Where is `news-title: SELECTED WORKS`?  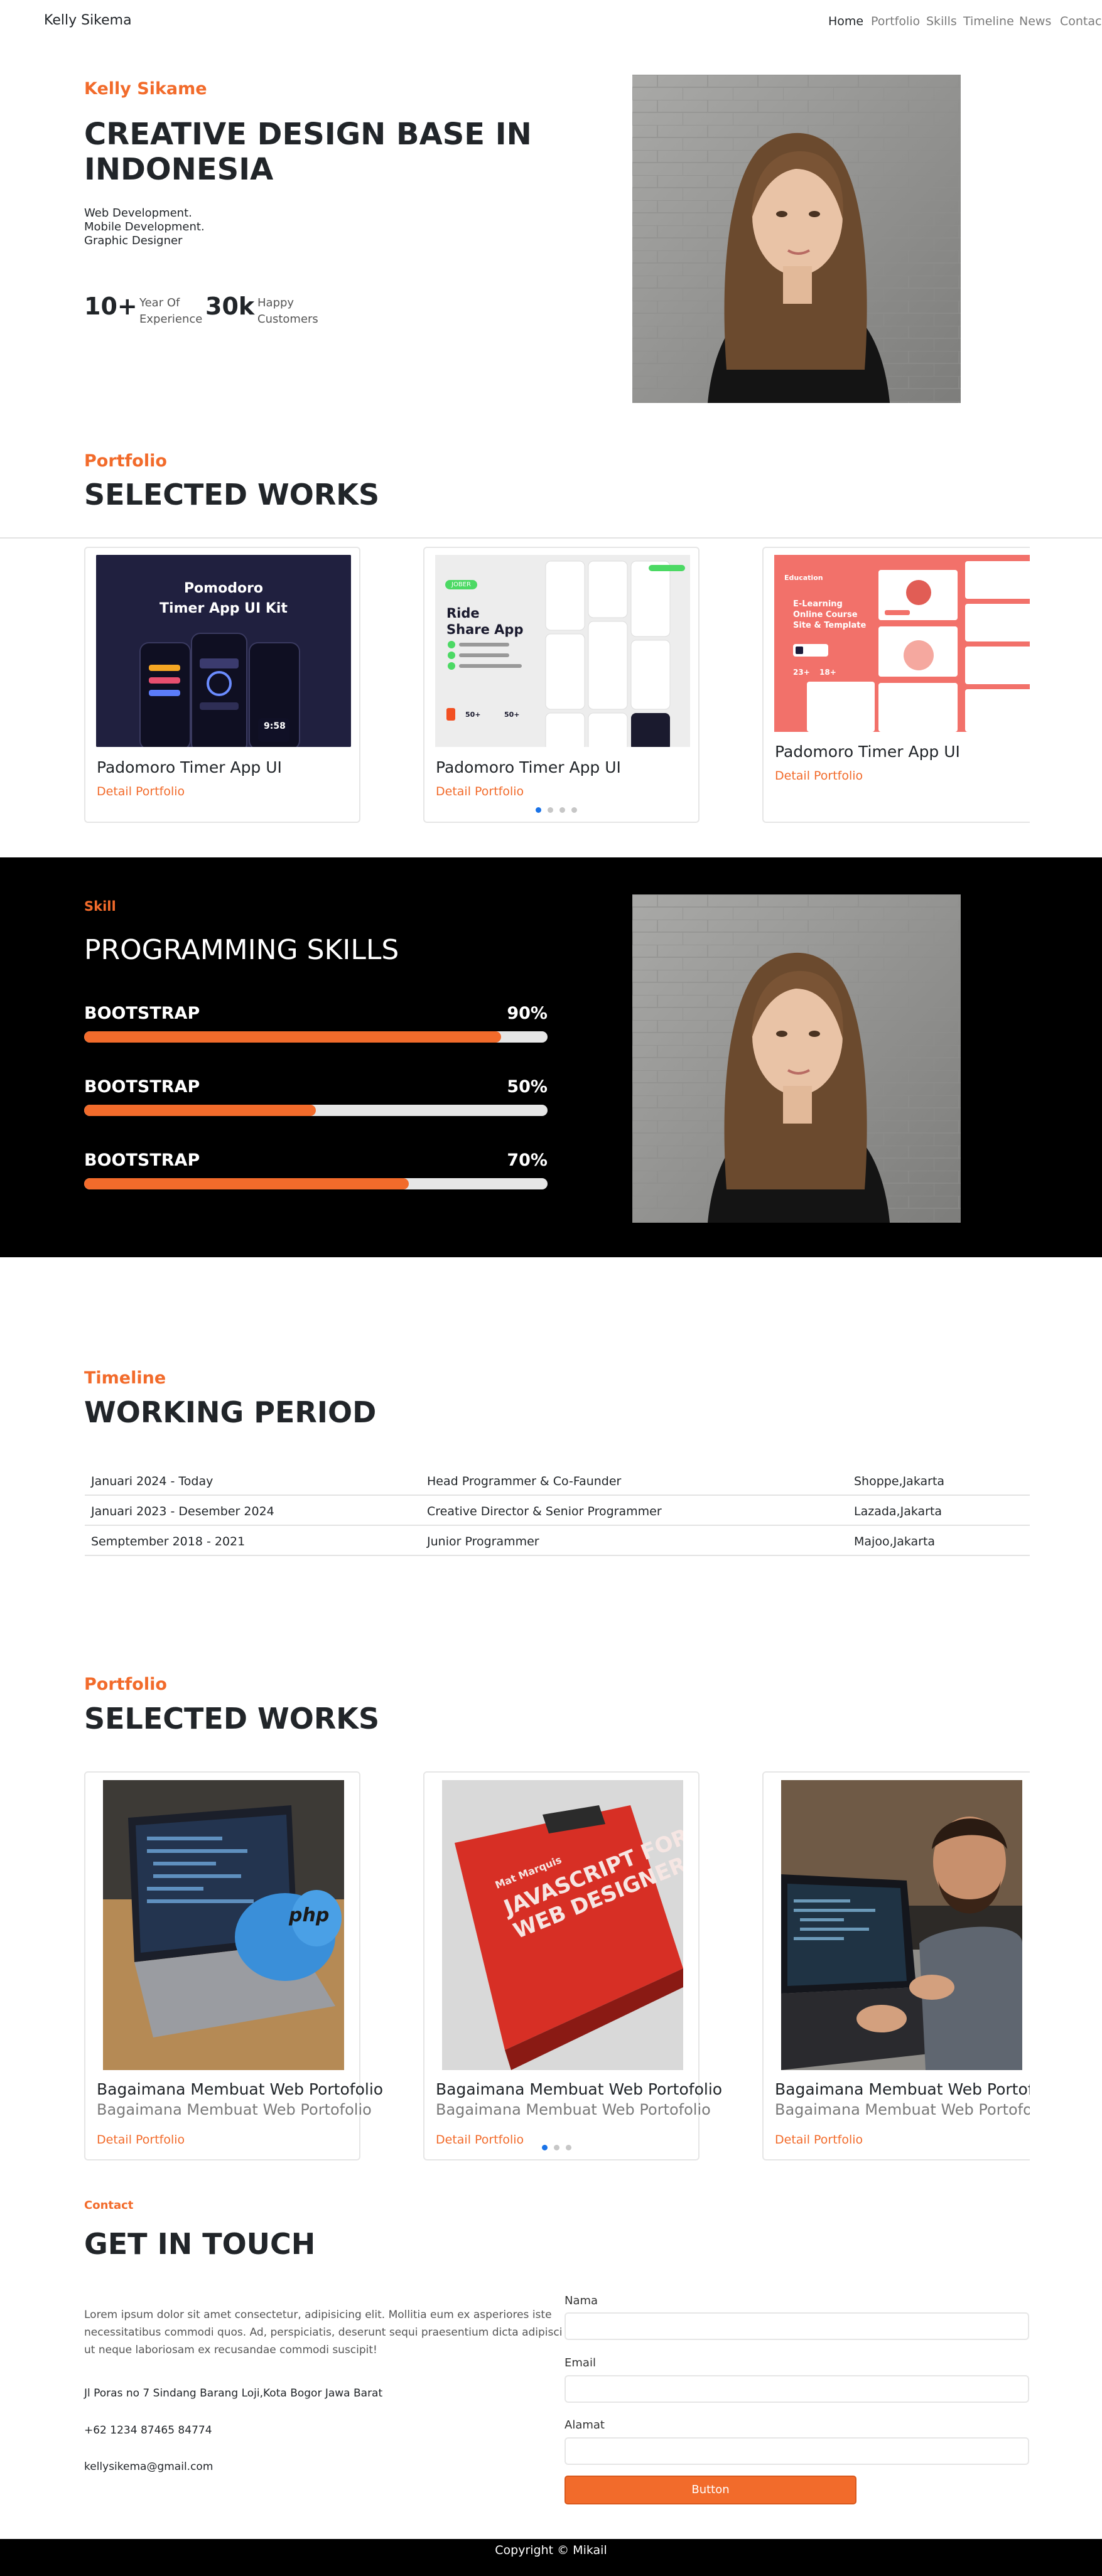
news-title: SELECTED WORKS is located at coordinates (232, 1719).